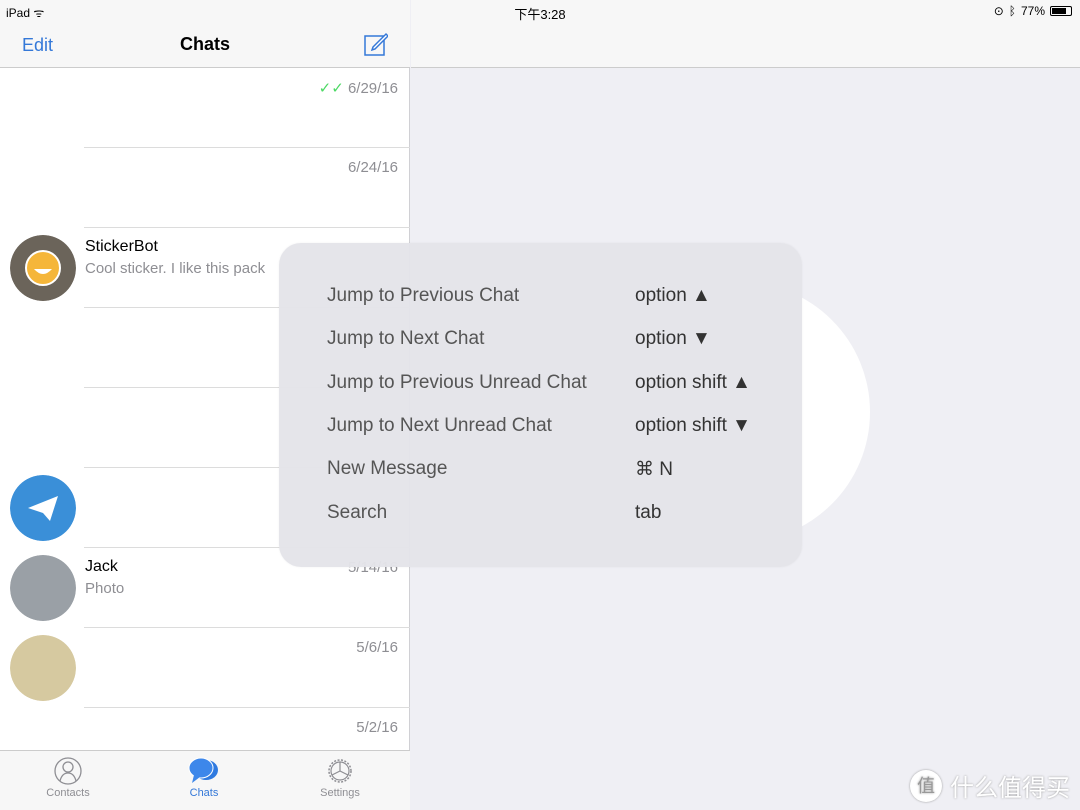  I want to click on tab-settings: Settings, so click(340, 778).